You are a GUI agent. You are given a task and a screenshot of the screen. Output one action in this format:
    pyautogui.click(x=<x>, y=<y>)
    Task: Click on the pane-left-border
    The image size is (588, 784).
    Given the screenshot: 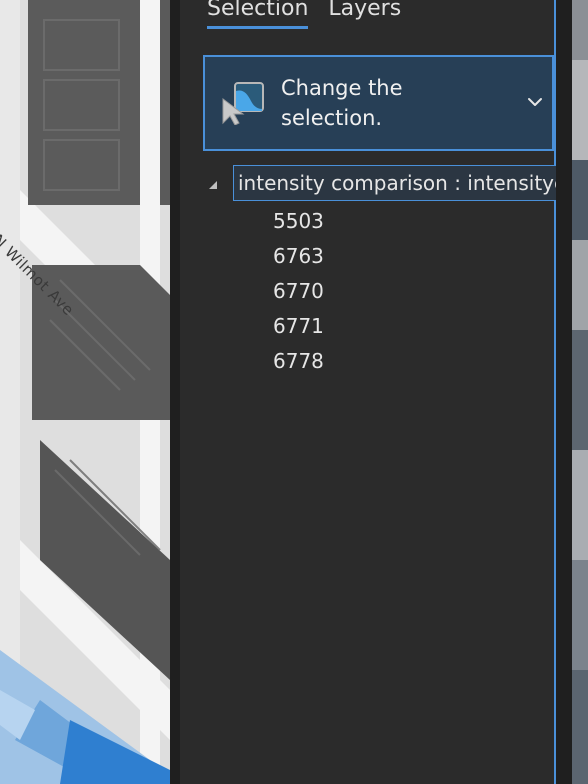 What is the action you would take?
    pyautogui.click(x=175, y=392)
    